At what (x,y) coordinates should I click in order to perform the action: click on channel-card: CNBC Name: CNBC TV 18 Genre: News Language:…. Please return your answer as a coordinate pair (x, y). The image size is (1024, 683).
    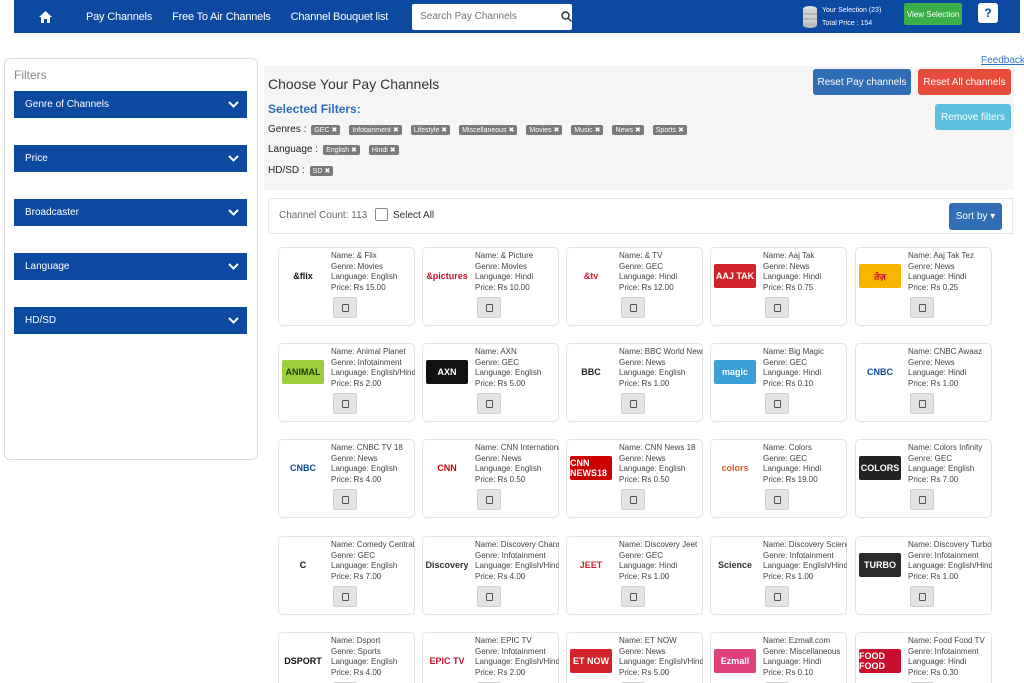
    Looking at the image, I should click on (346, 478).